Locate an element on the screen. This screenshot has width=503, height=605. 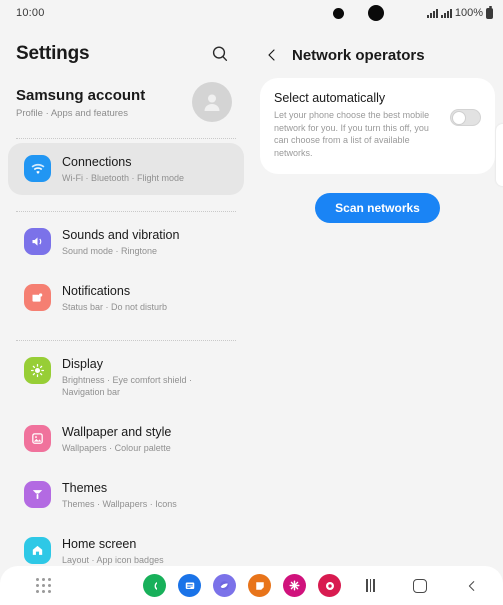
battery-icon is located at coordinates (489, 12).